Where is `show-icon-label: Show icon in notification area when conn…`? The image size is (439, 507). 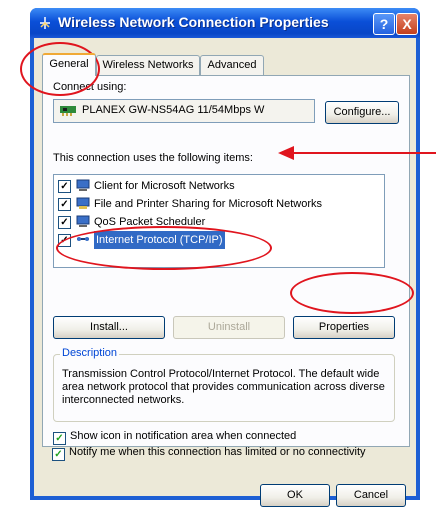 show-icon-label: Show icon in notification area when conn… is located at coordinates (183, 436).